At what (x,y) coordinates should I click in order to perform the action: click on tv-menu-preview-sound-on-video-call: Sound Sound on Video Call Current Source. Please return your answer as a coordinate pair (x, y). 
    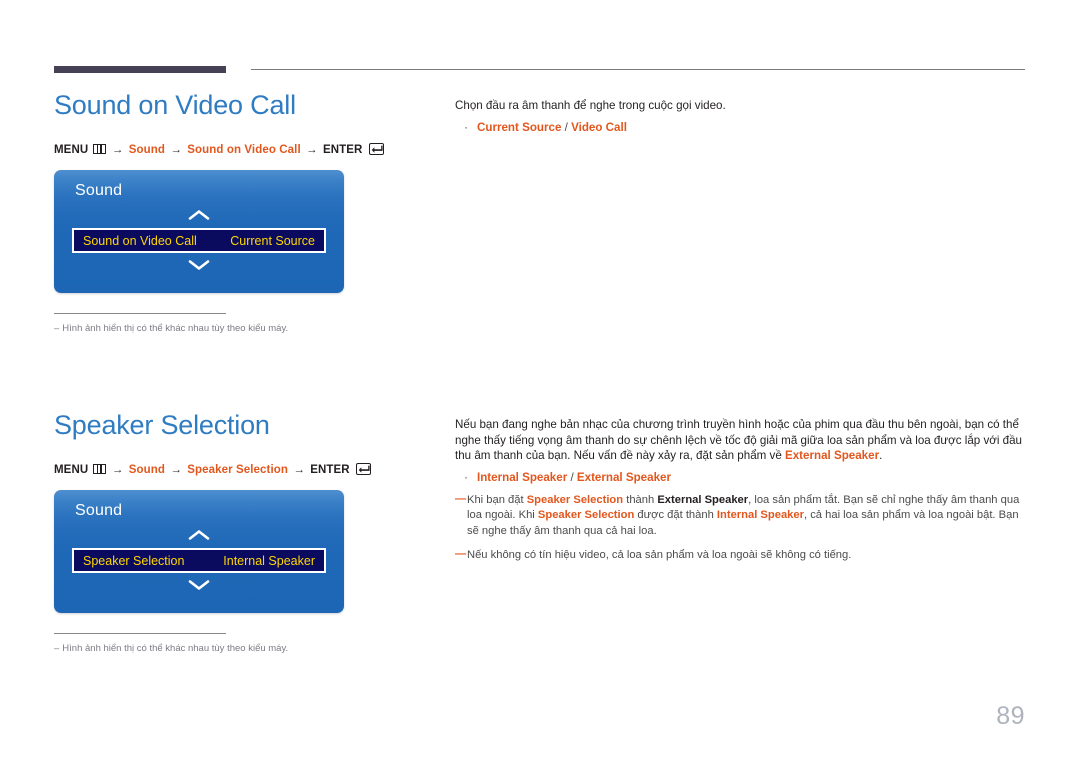
    Looking at the image, I should click on (199, 232).